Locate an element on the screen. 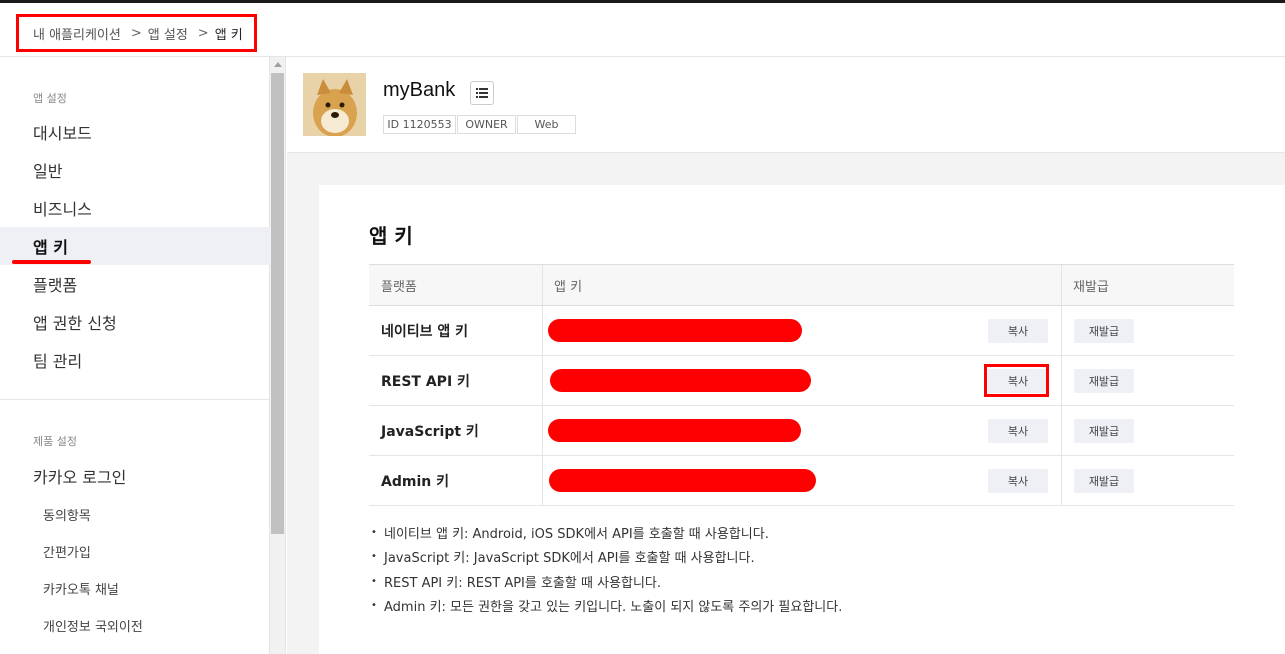  table-row: JavaScript 키 복사 재발급 is located at coordinates (801, 431).